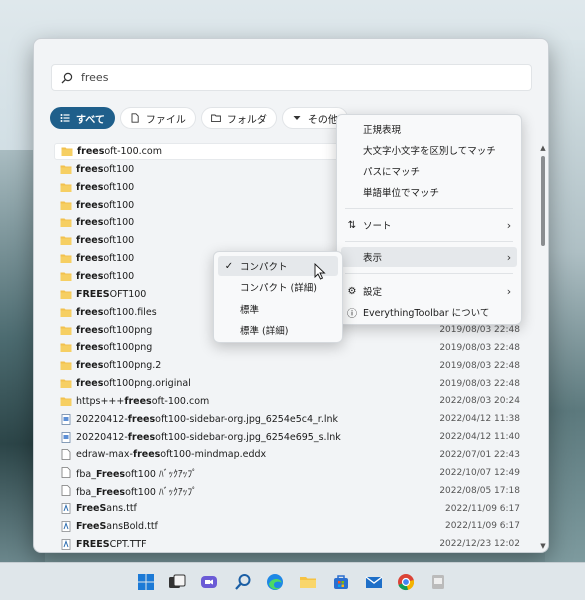 The height and width of the screenshot is (600, 585). I want to click on app-icon, so click(438, 582).